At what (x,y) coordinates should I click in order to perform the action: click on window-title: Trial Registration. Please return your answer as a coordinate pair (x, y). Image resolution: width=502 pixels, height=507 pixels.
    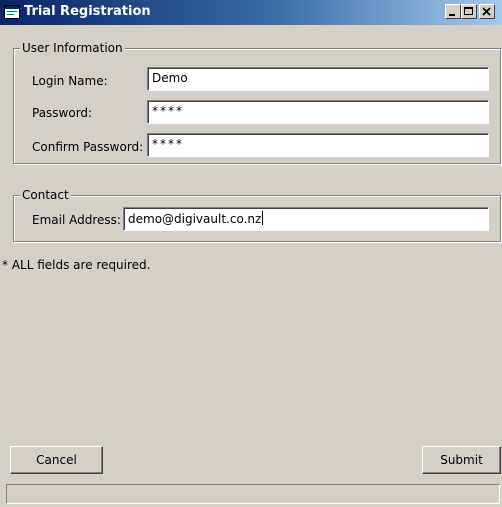
    Looking at the image, I should click on (87, 11).